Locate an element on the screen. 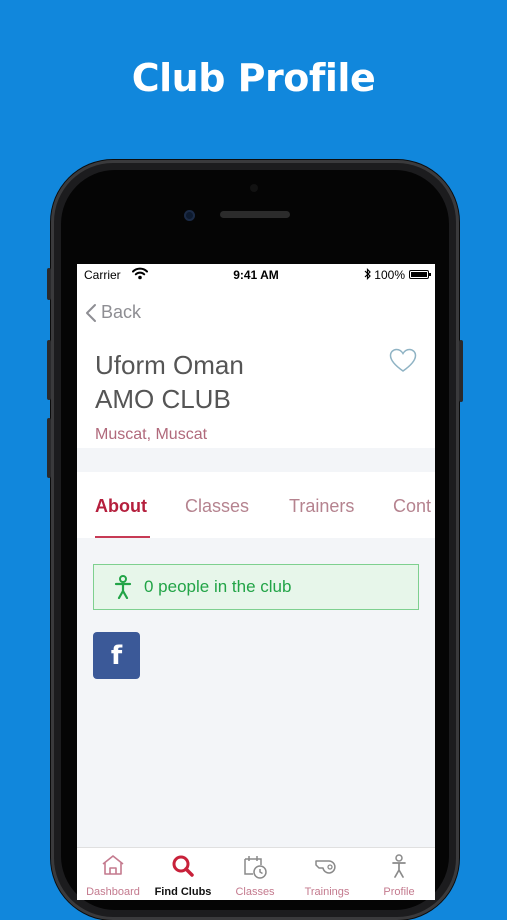 The width and height of the screenshot is (507, 920). earpiece-speaker is located at coordinates (255, 214).